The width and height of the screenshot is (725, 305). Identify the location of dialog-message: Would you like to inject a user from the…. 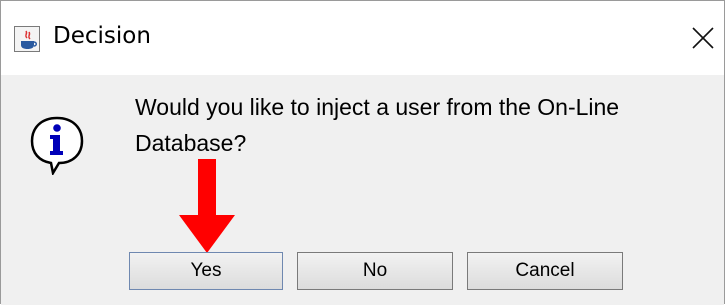
(377, 125).